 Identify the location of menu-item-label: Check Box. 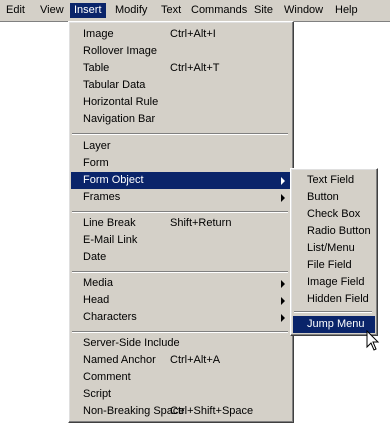
(334, 214).